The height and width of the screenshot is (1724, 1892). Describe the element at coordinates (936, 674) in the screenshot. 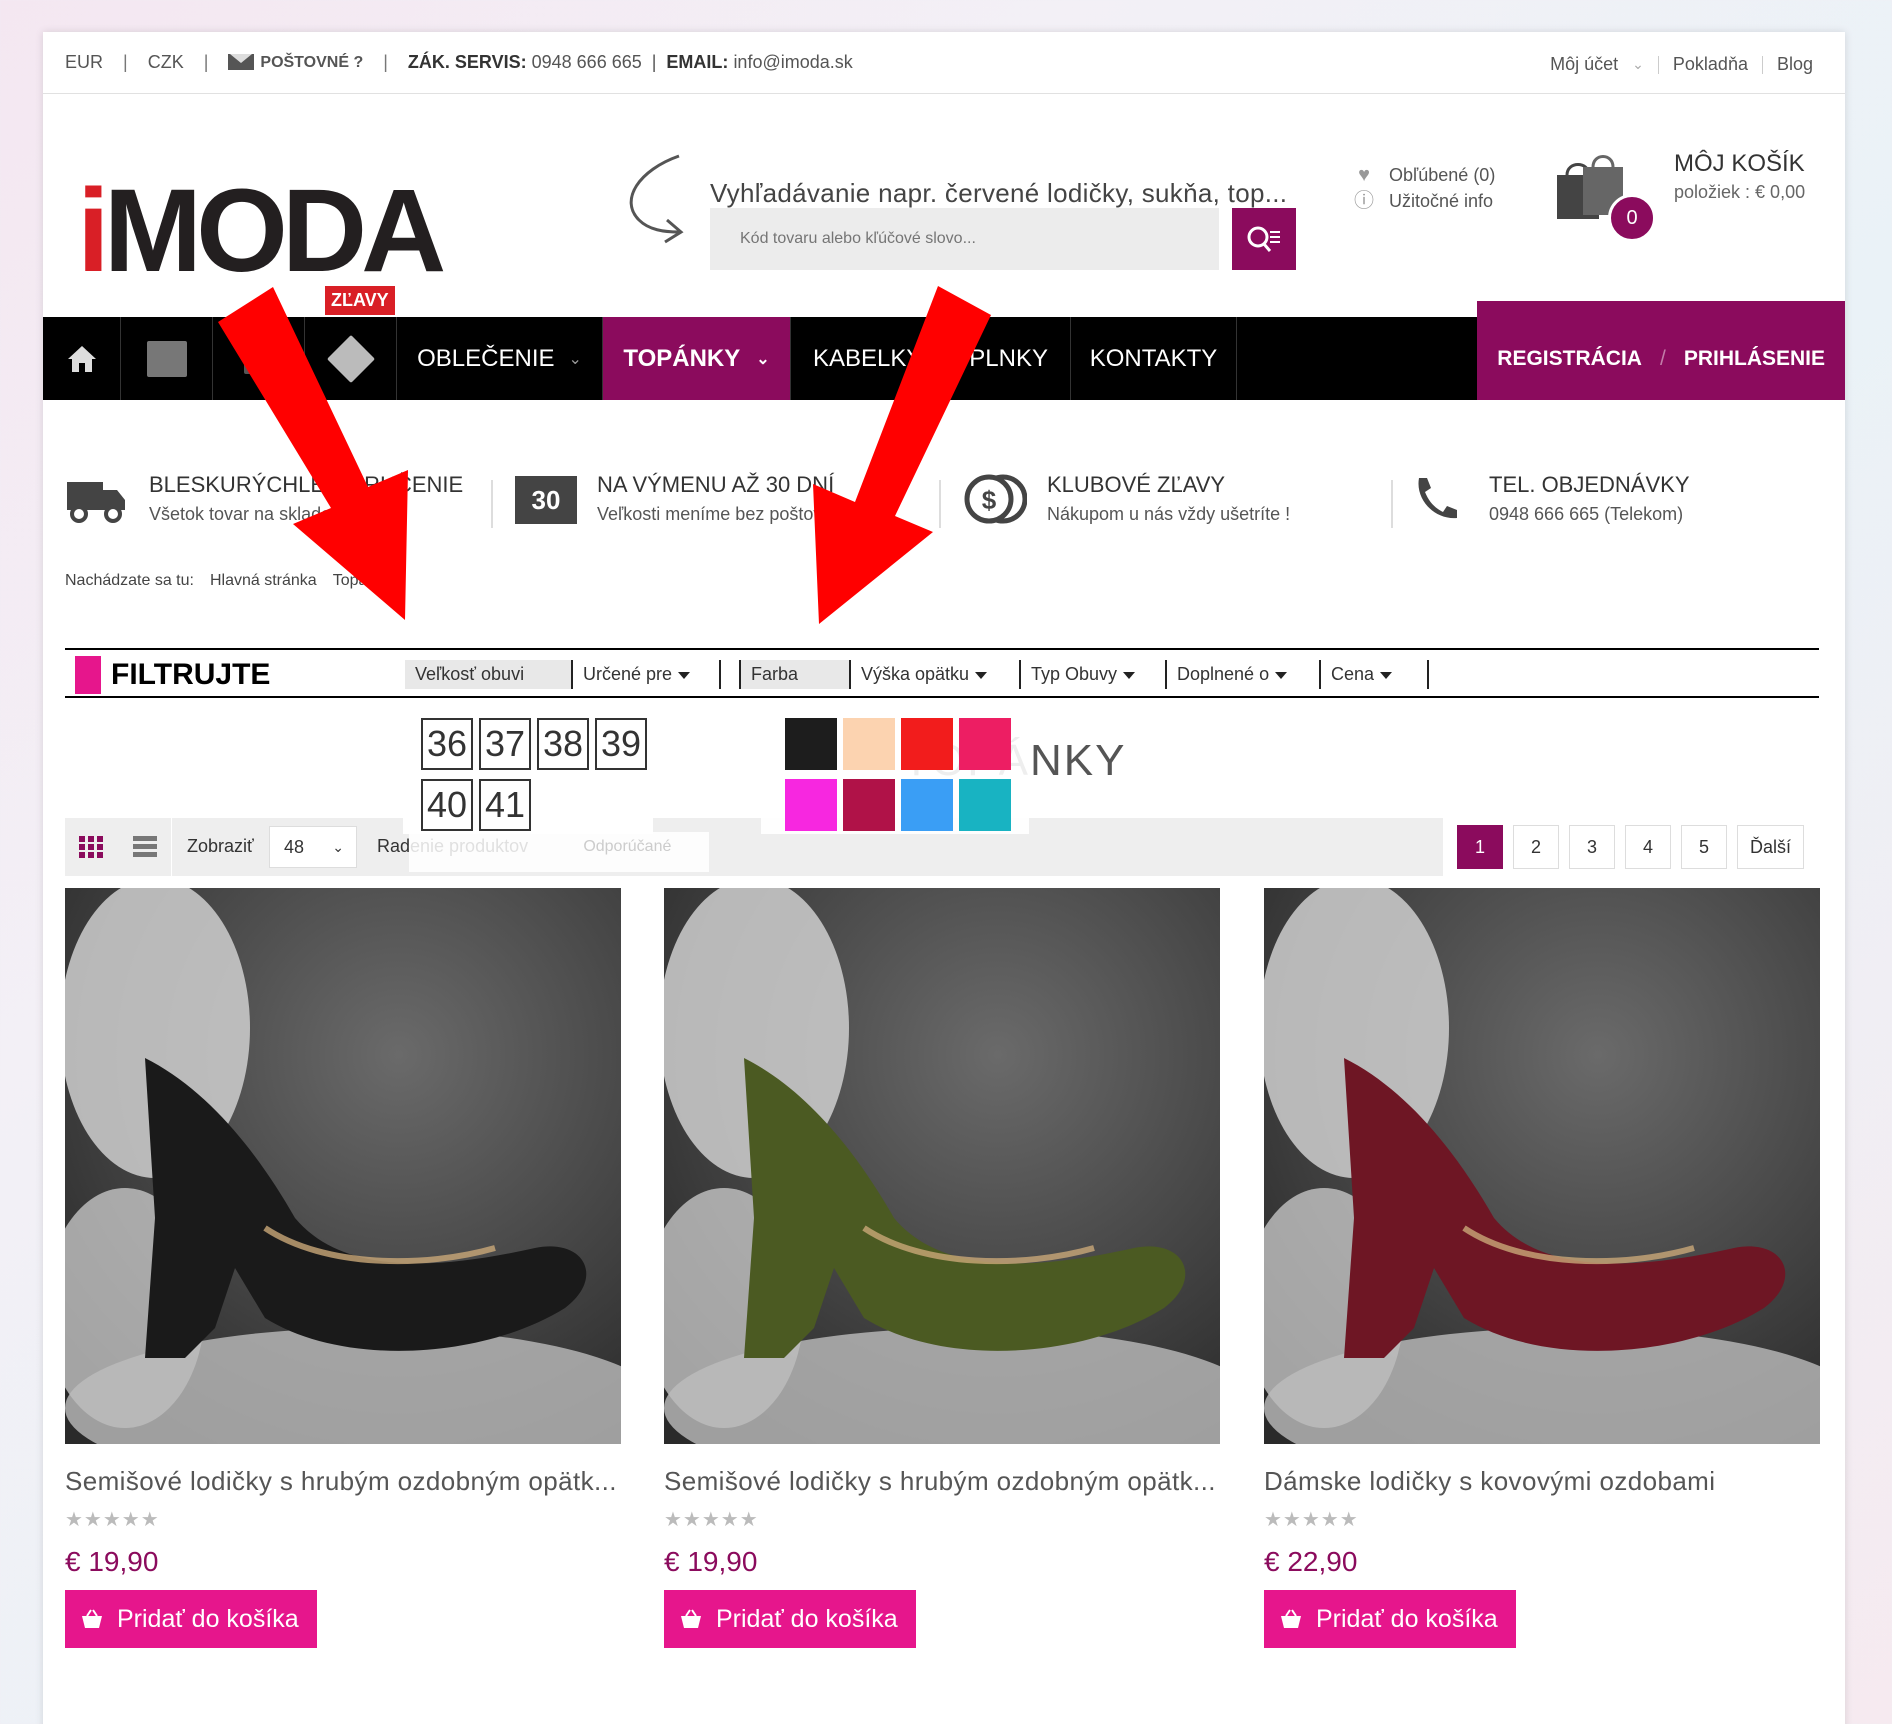

I see `filter-heel-height: Výška opätku` at that location.